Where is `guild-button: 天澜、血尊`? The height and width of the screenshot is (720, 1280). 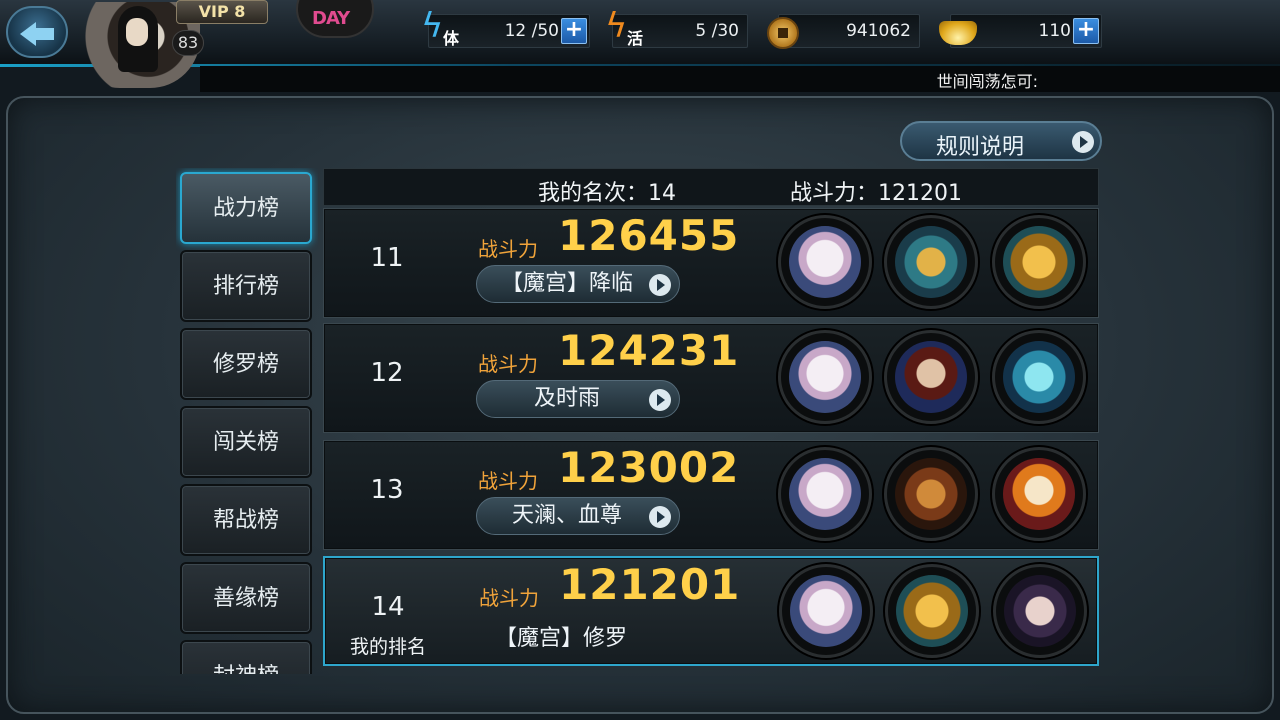
guild-button: 天澜、血尊 is located at coordinates (578, 516).